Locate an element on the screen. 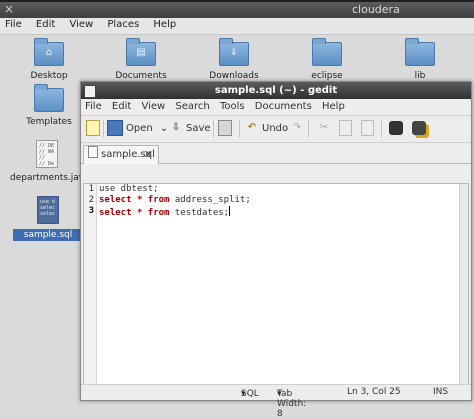 The image size is (474, 419). desktop-icon-label: eclipse is located at coordinates (327, 76).